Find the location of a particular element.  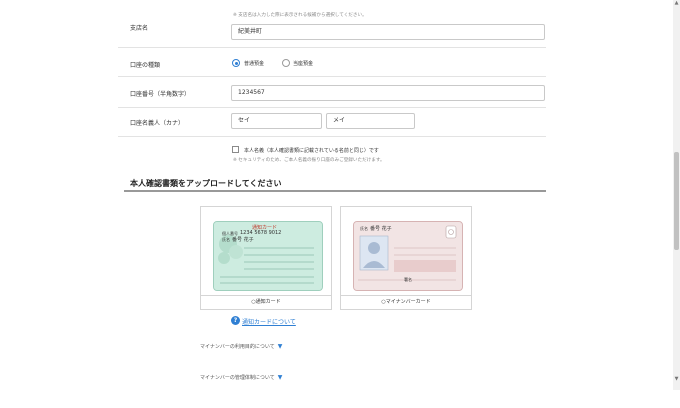

radio-ordinary is located at coordinates (236, 63).